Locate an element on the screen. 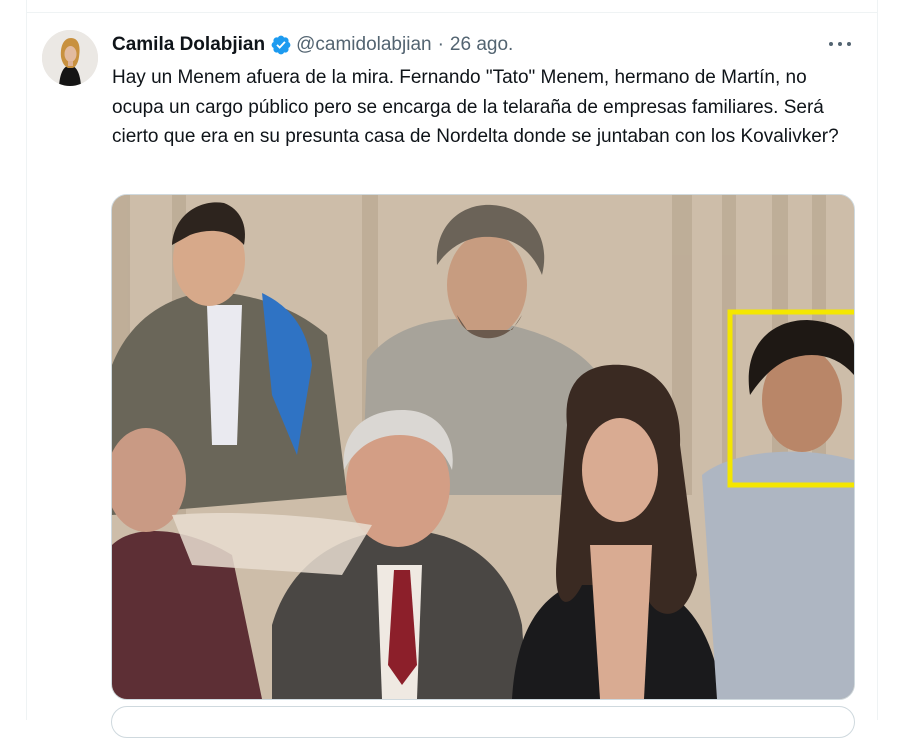 The image size is (904, 738). avatar-photo is located at coordinates (70, 58).